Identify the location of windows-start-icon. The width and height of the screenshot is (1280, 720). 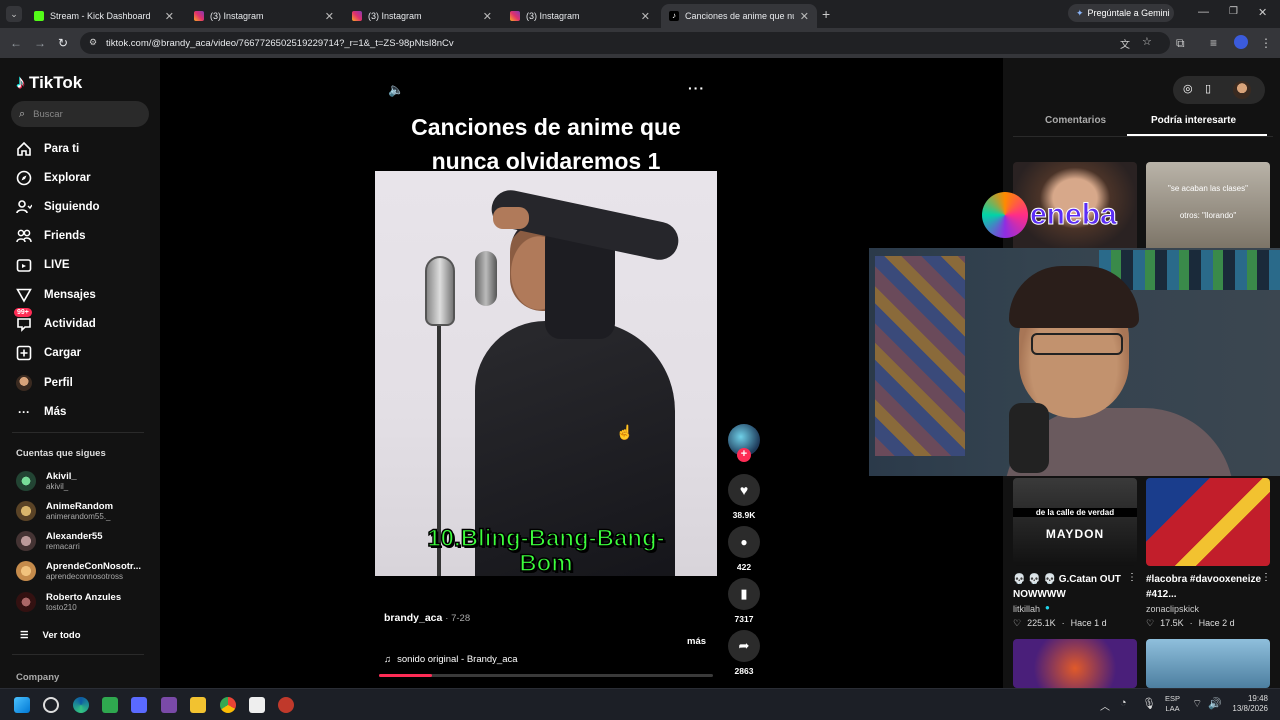
(22, 705).